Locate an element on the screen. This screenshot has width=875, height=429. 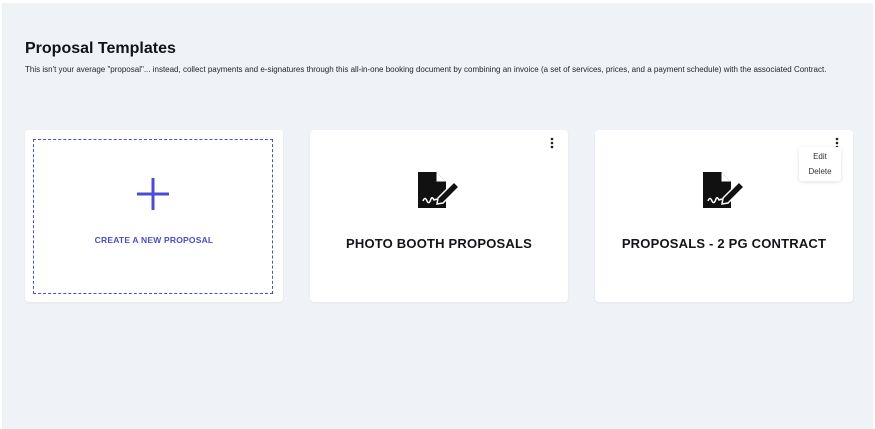
template-card: Edit Delete PROPOSALS - 2 PG CONTRACT is located at coordinates (724, 216).